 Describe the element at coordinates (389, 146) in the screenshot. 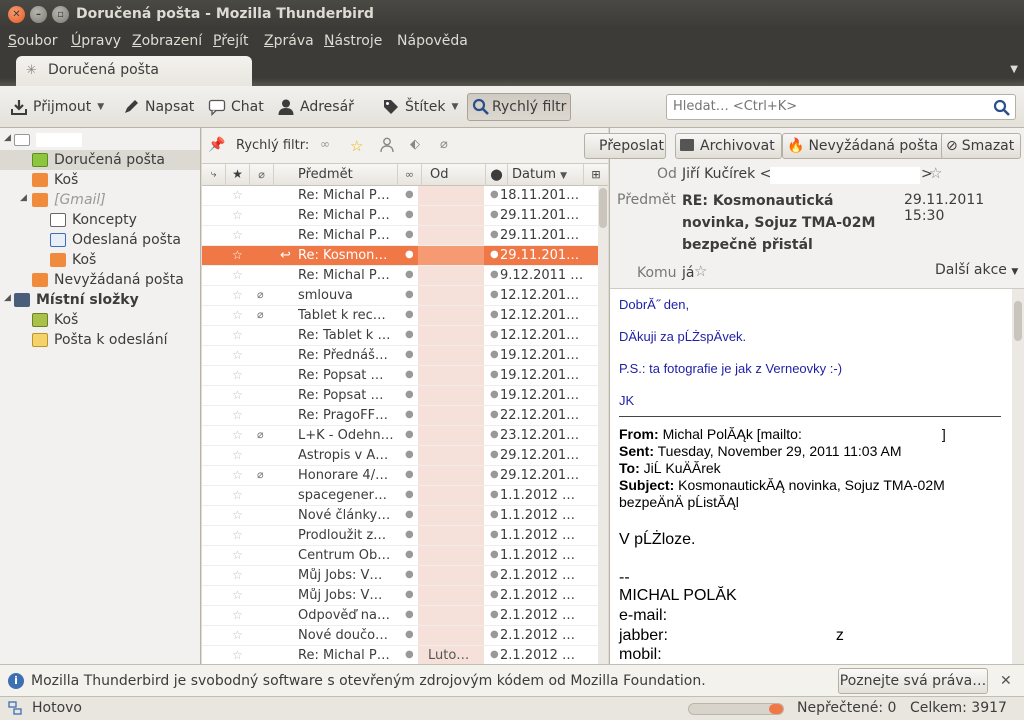

I see `contact-icon` at that location.